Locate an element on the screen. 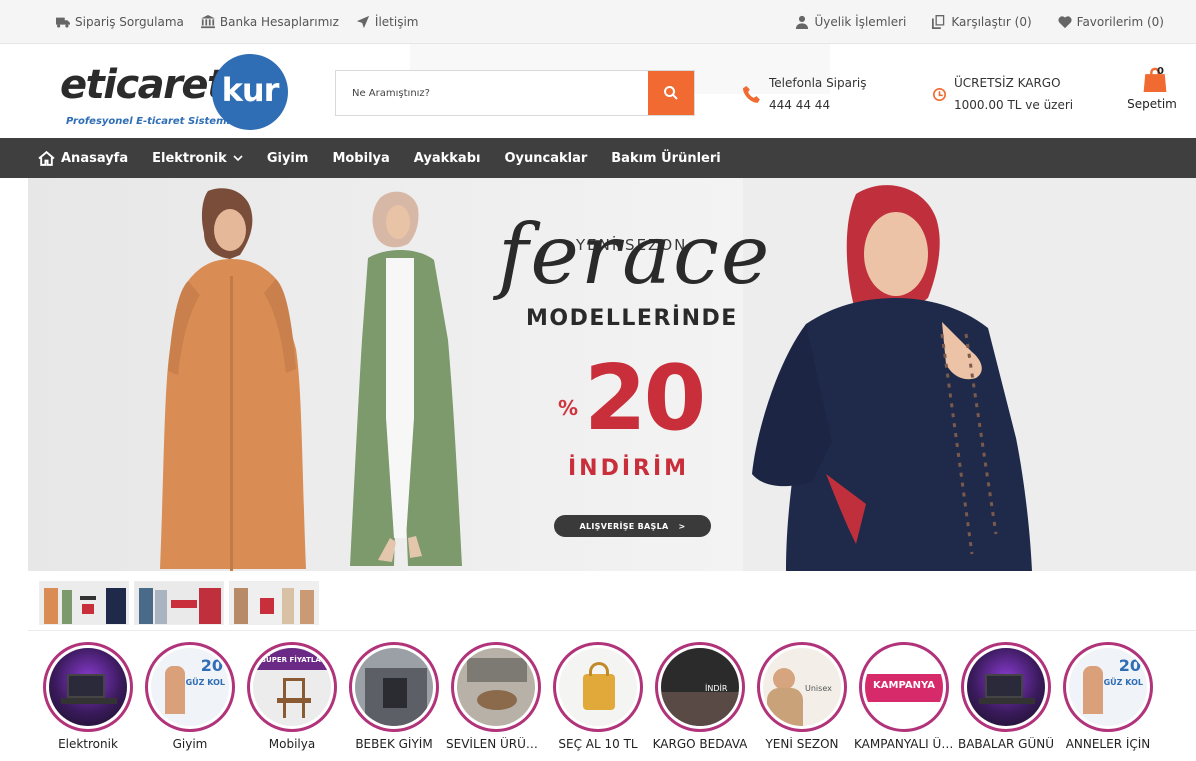  model-green-abaya-image is located at coordinates (406, 378).